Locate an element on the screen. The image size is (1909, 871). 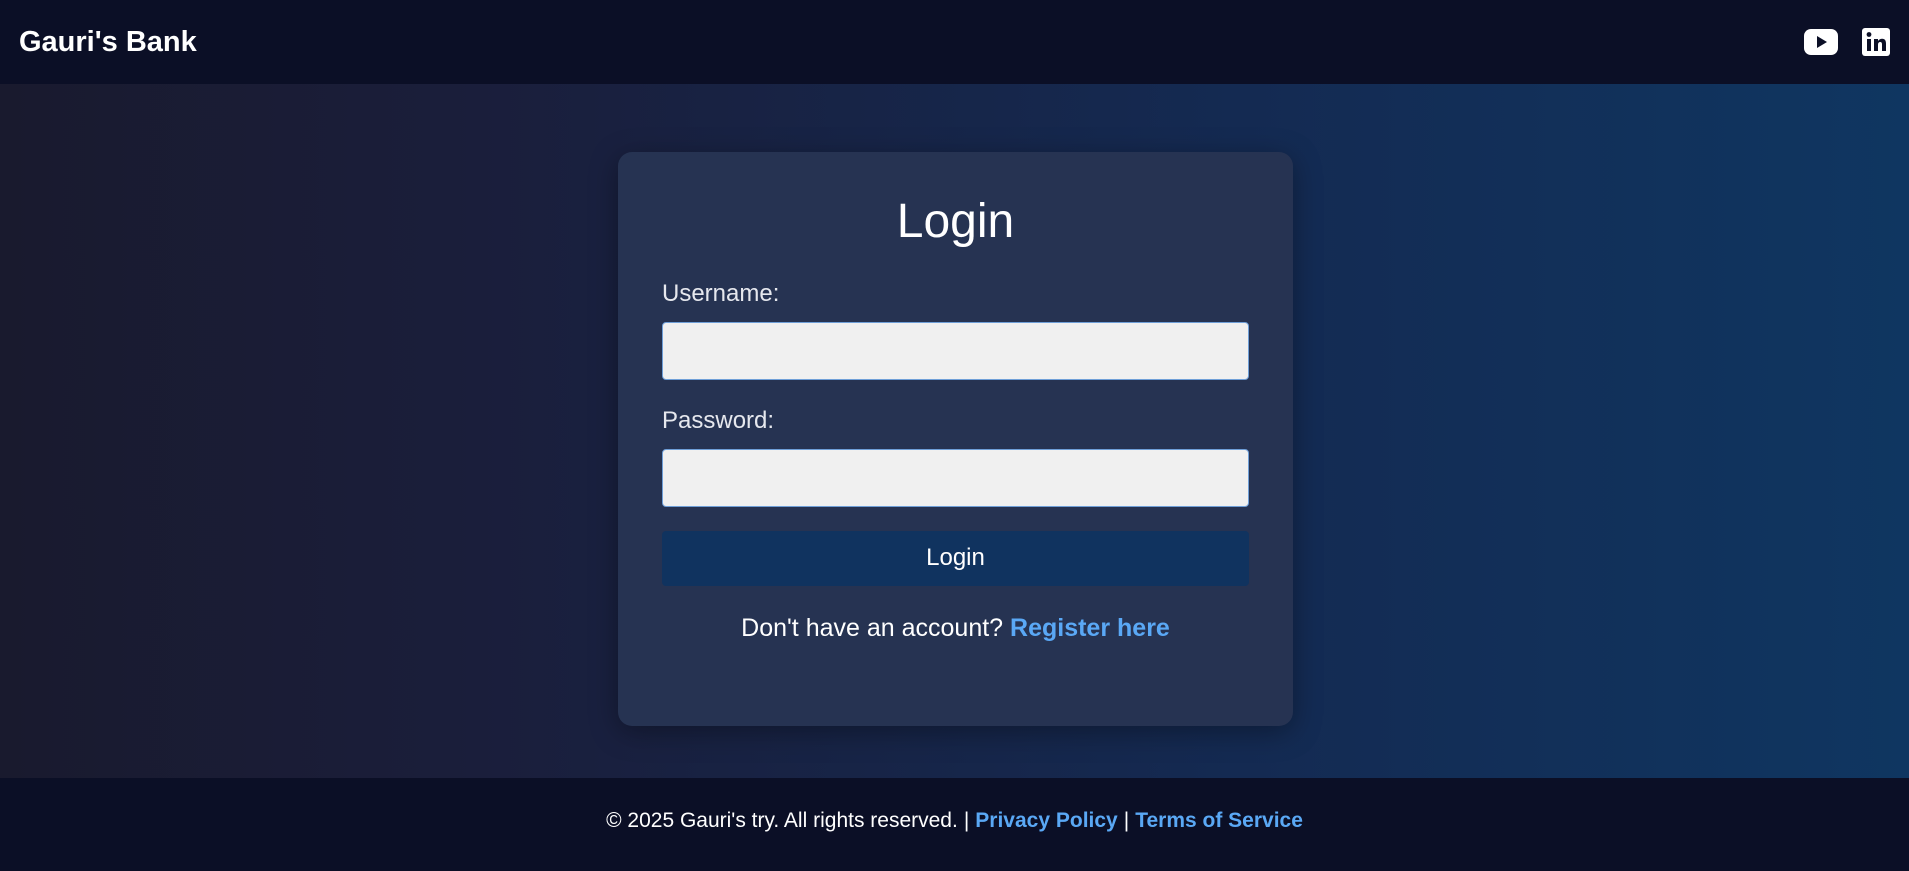
linkedin-link is located at coordinates (1876, 42).